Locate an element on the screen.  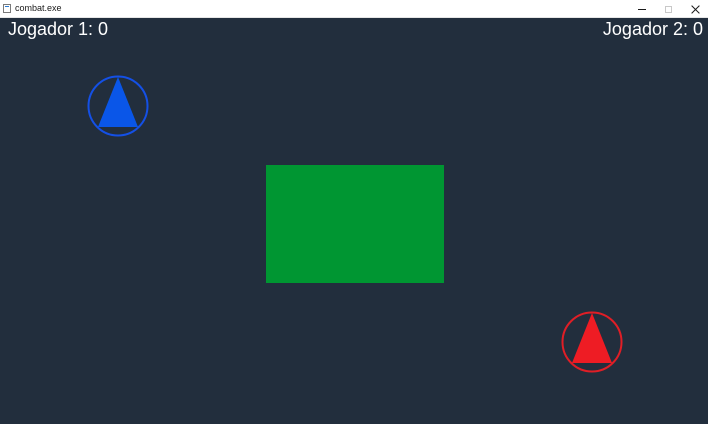
player-1-tank is located at coordinates (118, 106).